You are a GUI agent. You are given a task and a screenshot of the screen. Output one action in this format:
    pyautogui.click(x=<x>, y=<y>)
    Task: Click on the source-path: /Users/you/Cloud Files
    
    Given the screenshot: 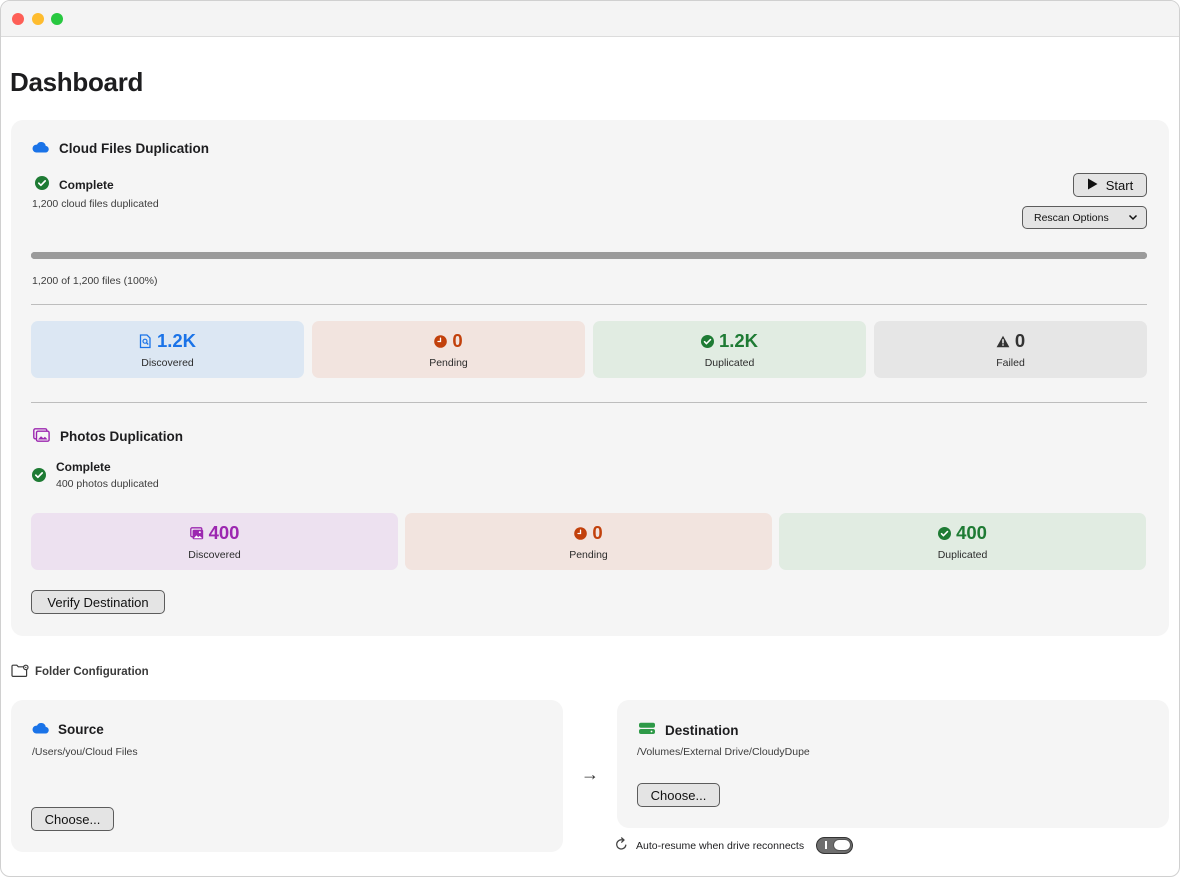 What is the action you would take?
    pyautogui.click(x=85, y=752)
    